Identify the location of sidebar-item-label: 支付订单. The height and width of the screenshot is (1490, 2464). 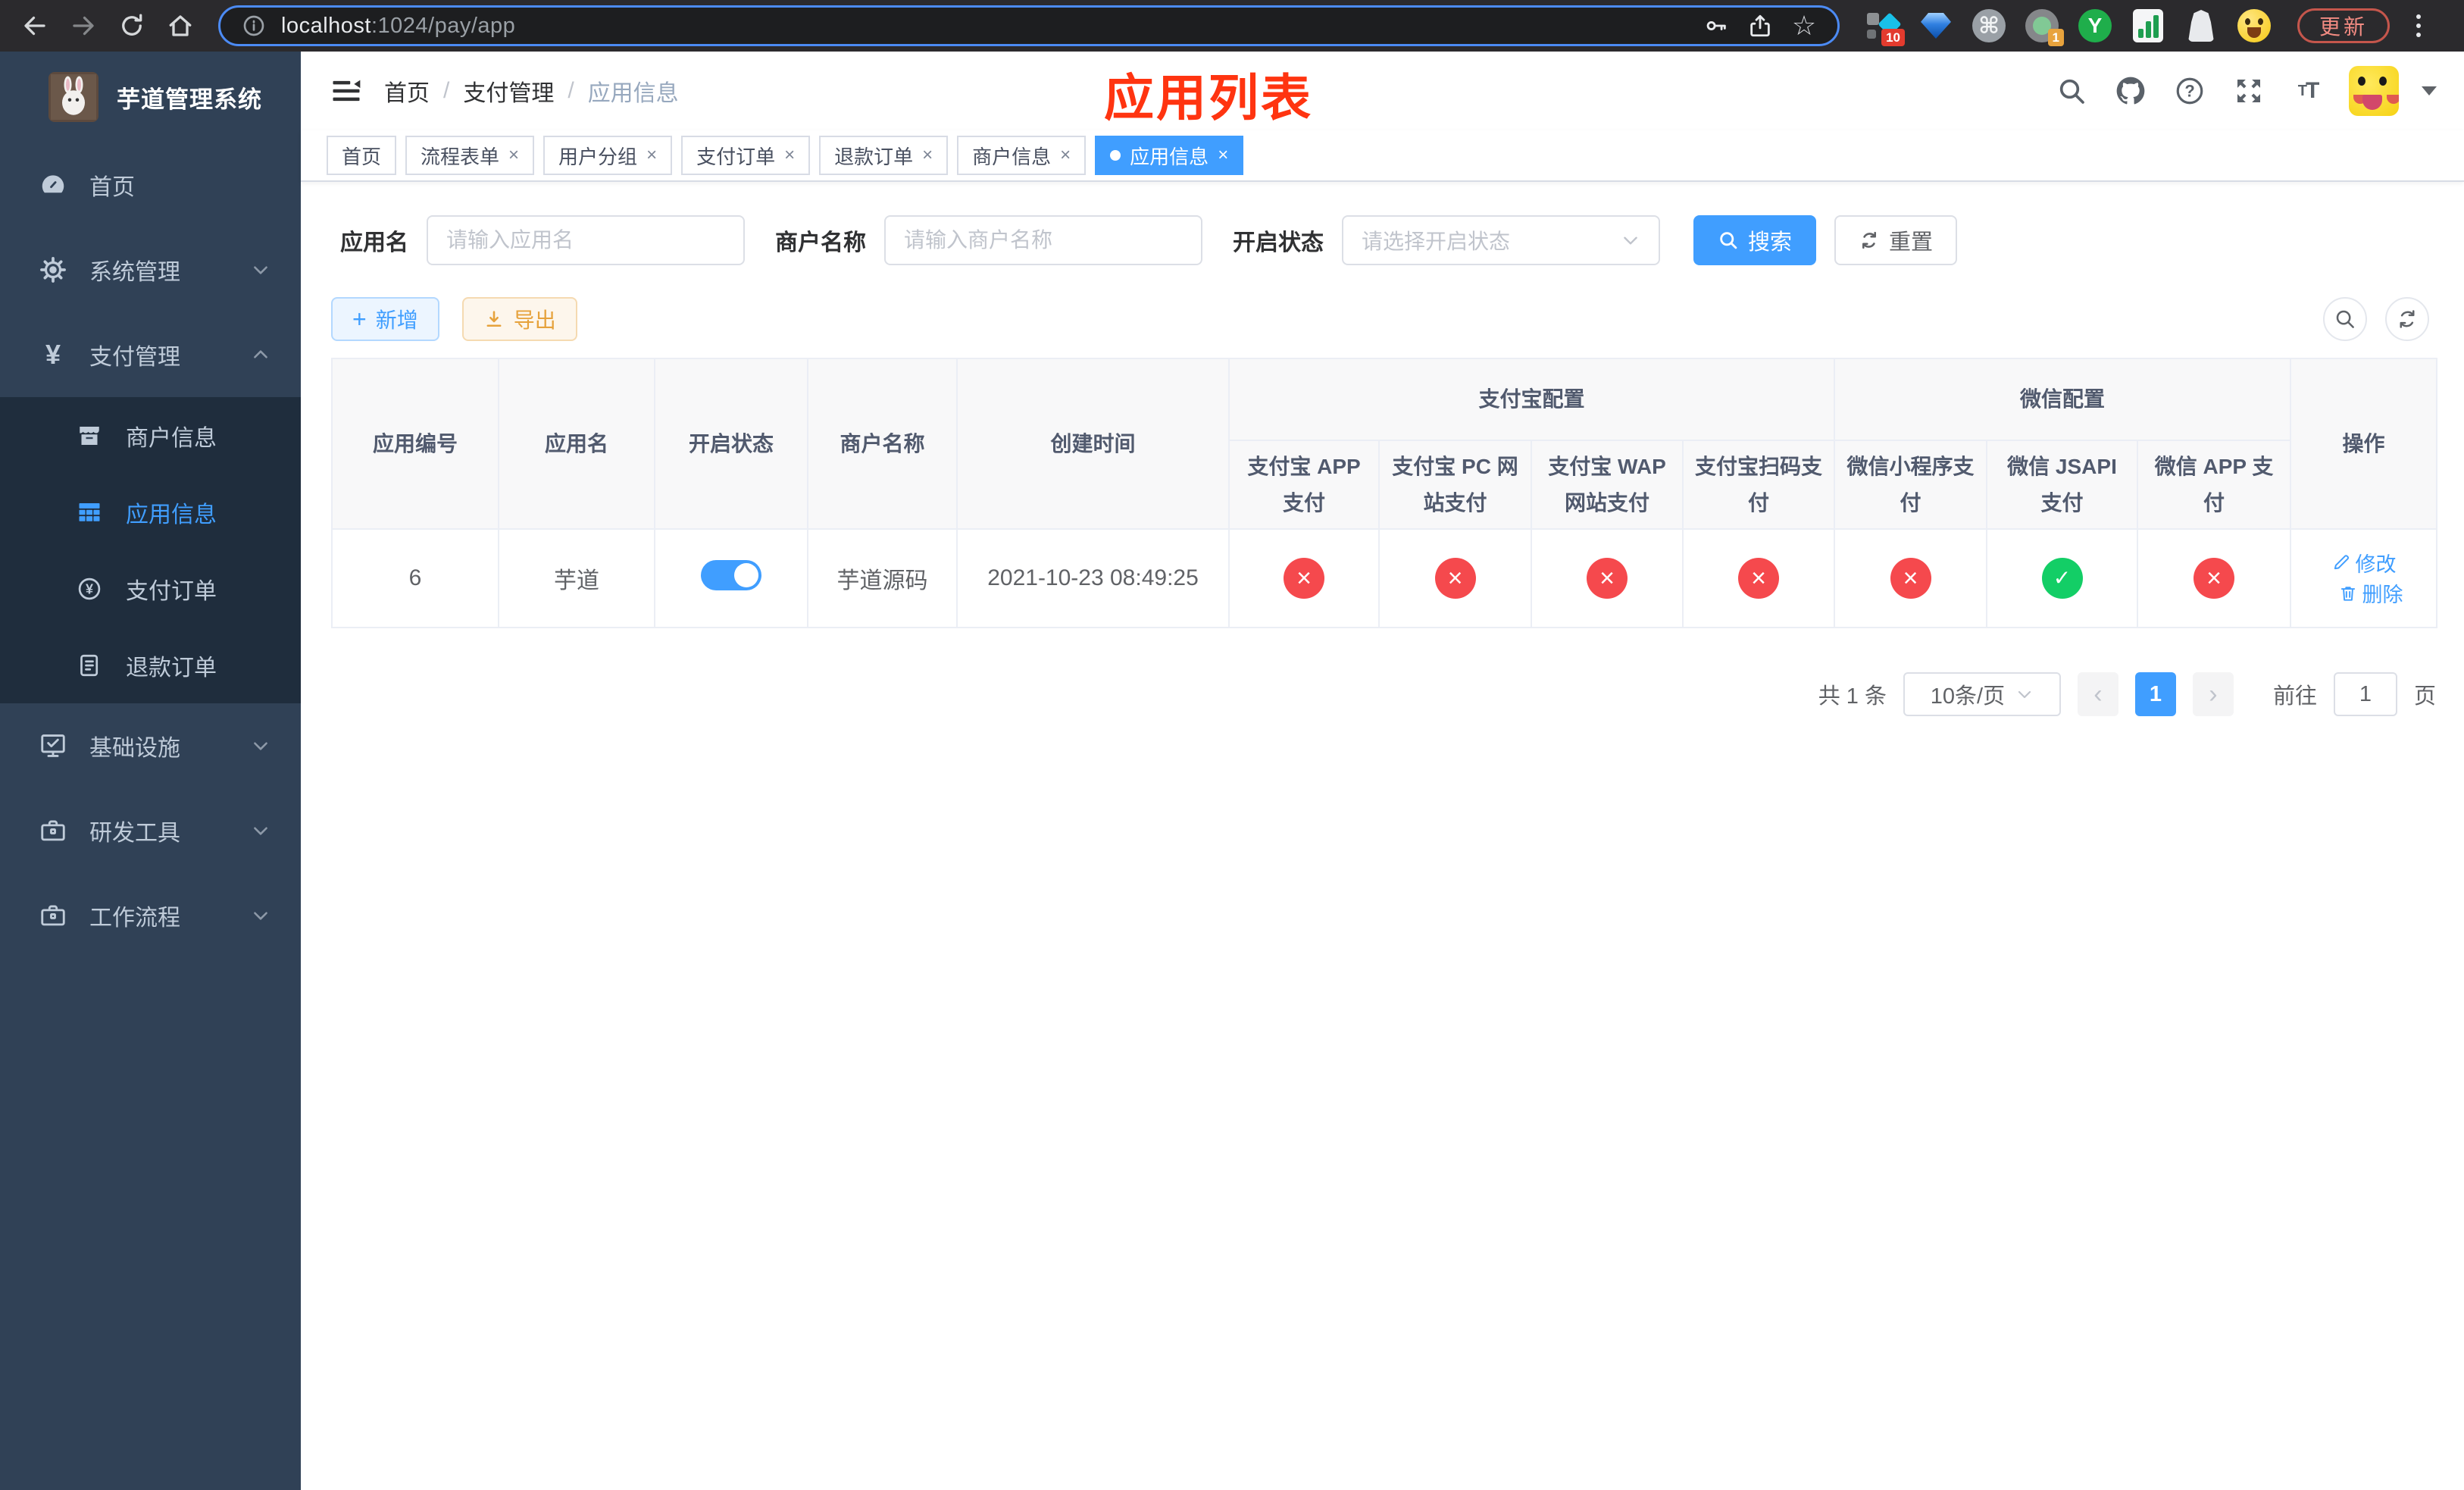
(171, 591).